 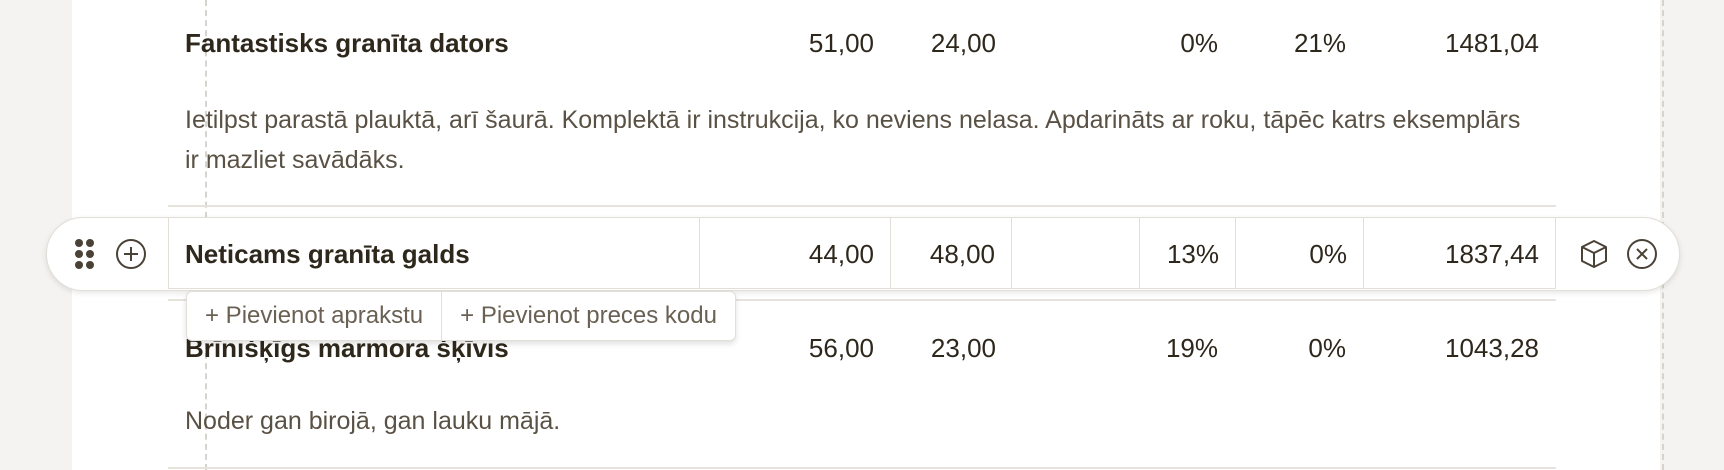 I want to click on item-price: 23,00, so click(x=933, y=348).